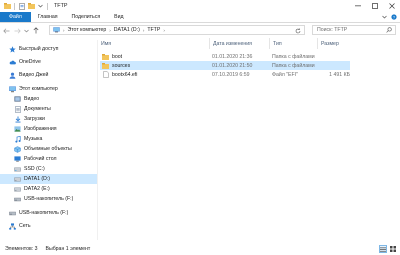 This screenshot has width=400, height=255. I want to click on breadcrumb-tftp: TFTP, so click(153, 30).